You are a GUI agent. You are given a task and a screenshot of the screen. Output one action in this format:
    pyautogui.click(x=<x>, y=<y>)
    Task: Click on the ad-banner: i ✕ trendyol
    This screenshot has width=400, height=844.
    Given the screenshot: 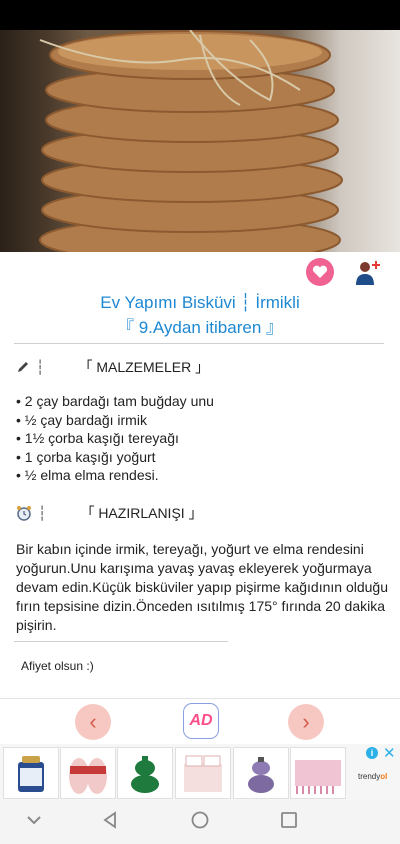 What is the action you would take?
    pyautogui.click(x=200, y=772)
    